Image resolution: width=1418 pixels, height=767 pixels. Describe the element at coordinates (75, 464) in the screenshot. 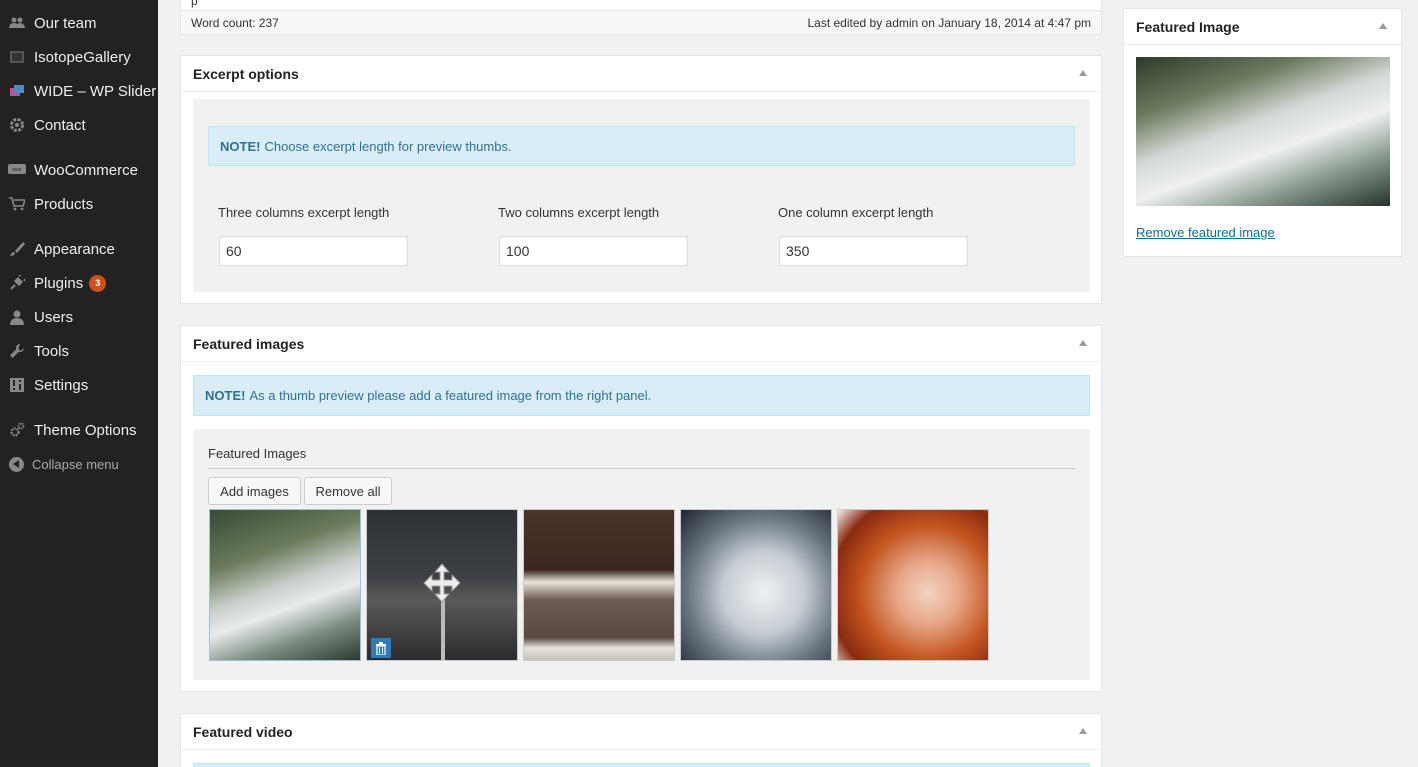

I see `collapse-menu-label: Collapse menu` at that location.